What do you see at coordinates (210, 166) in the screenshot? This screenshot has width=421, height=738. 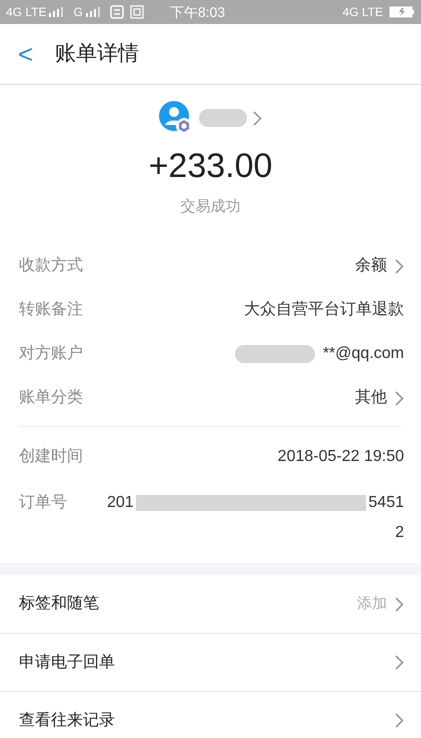 I see `amount: +233.00` at bounding box center [210, 166].